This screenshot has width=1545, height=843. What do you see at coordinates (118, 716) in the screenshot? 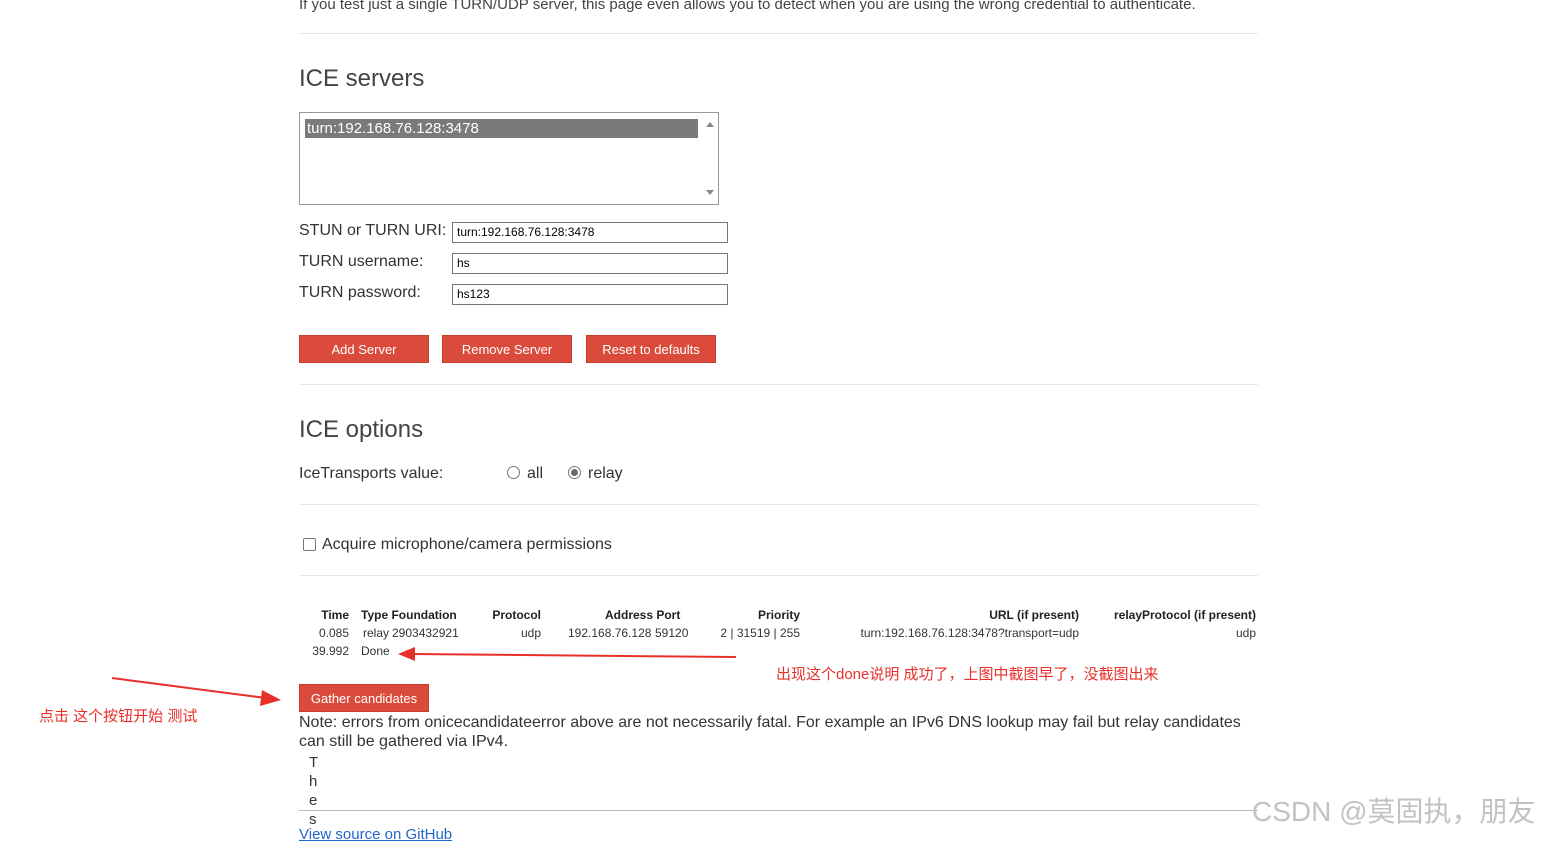
I see `annotation-left: 点击 这个按钮开始 测试` at bounding box center [118, 716].